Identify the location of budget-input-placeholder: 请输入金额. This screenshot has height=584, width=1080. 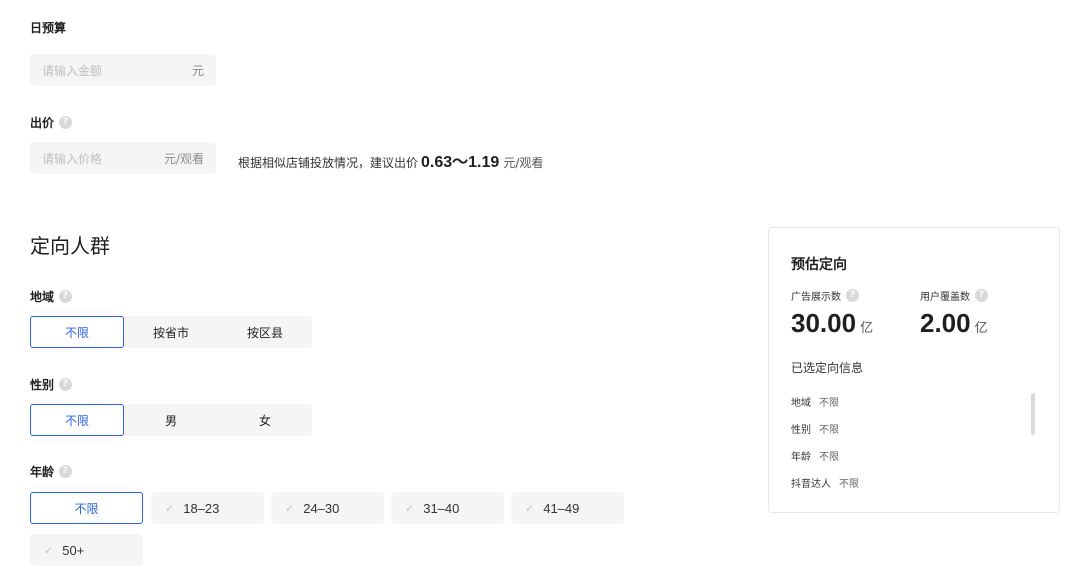
(72, 70).